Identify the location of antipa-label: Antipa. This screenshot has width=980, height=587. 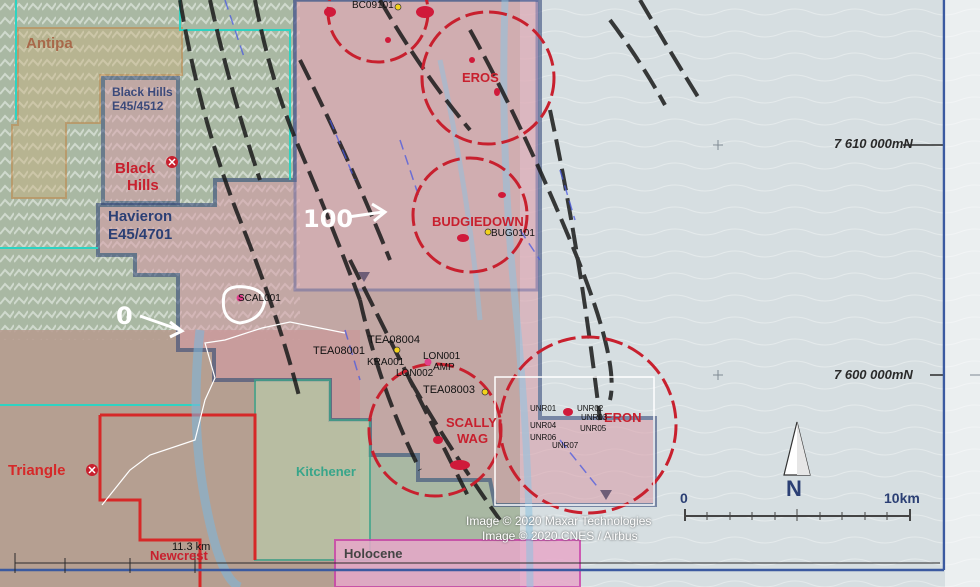
(49, 43).